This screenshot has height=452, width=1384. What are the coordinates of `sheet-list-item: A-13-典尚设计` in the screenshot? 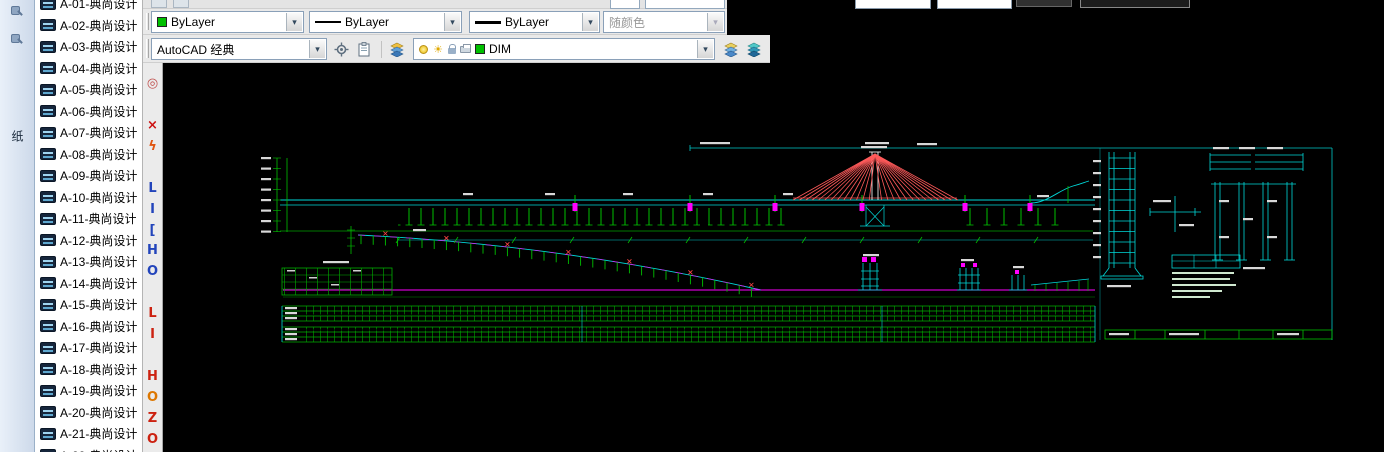 It's located at (88, 262).